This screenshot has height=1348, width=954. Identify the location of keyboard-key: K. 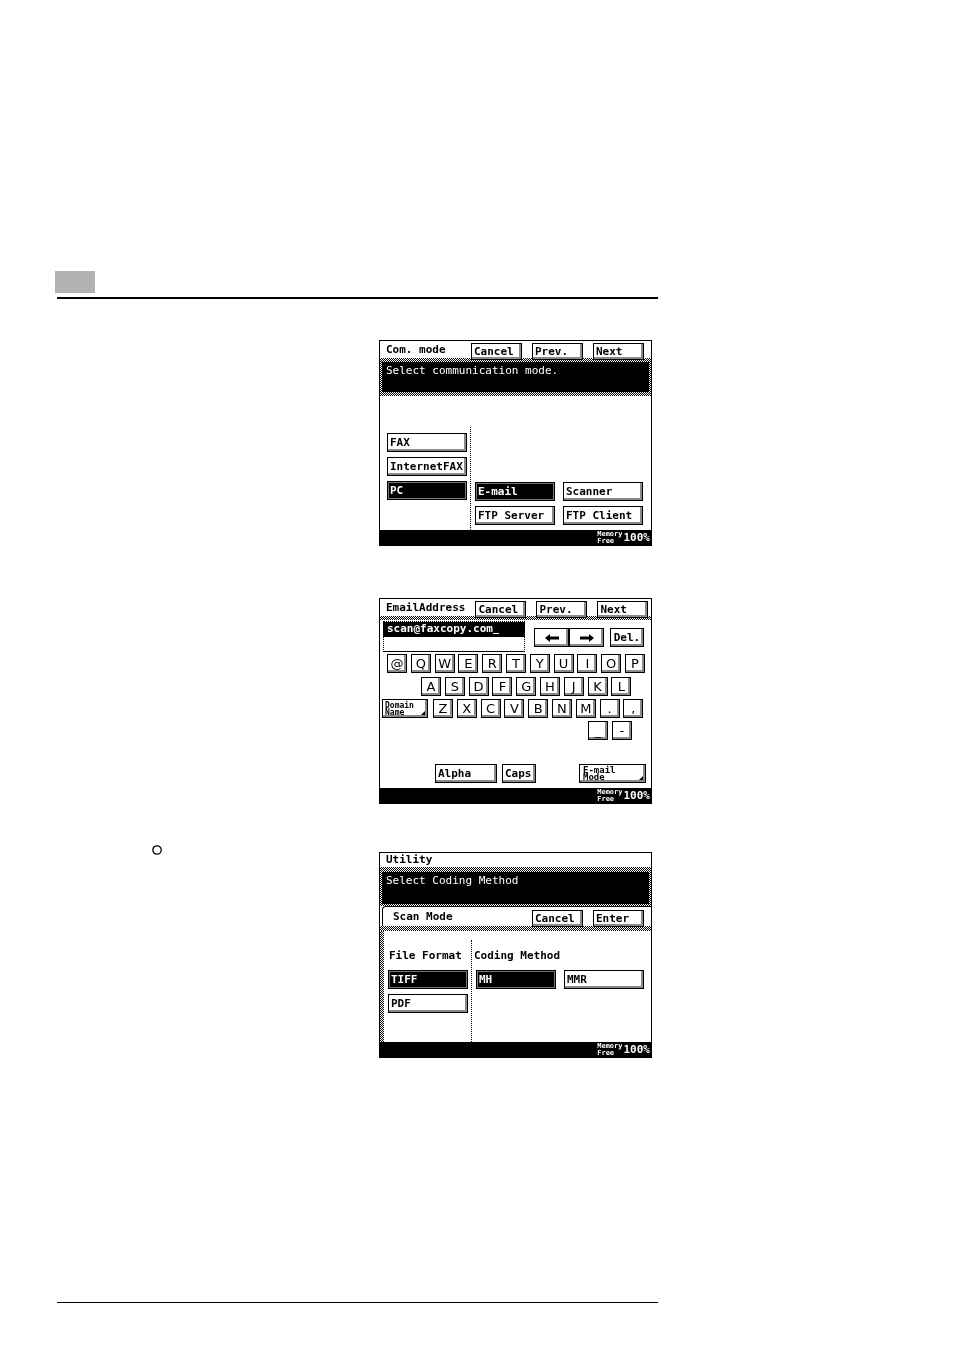
(597, 686).